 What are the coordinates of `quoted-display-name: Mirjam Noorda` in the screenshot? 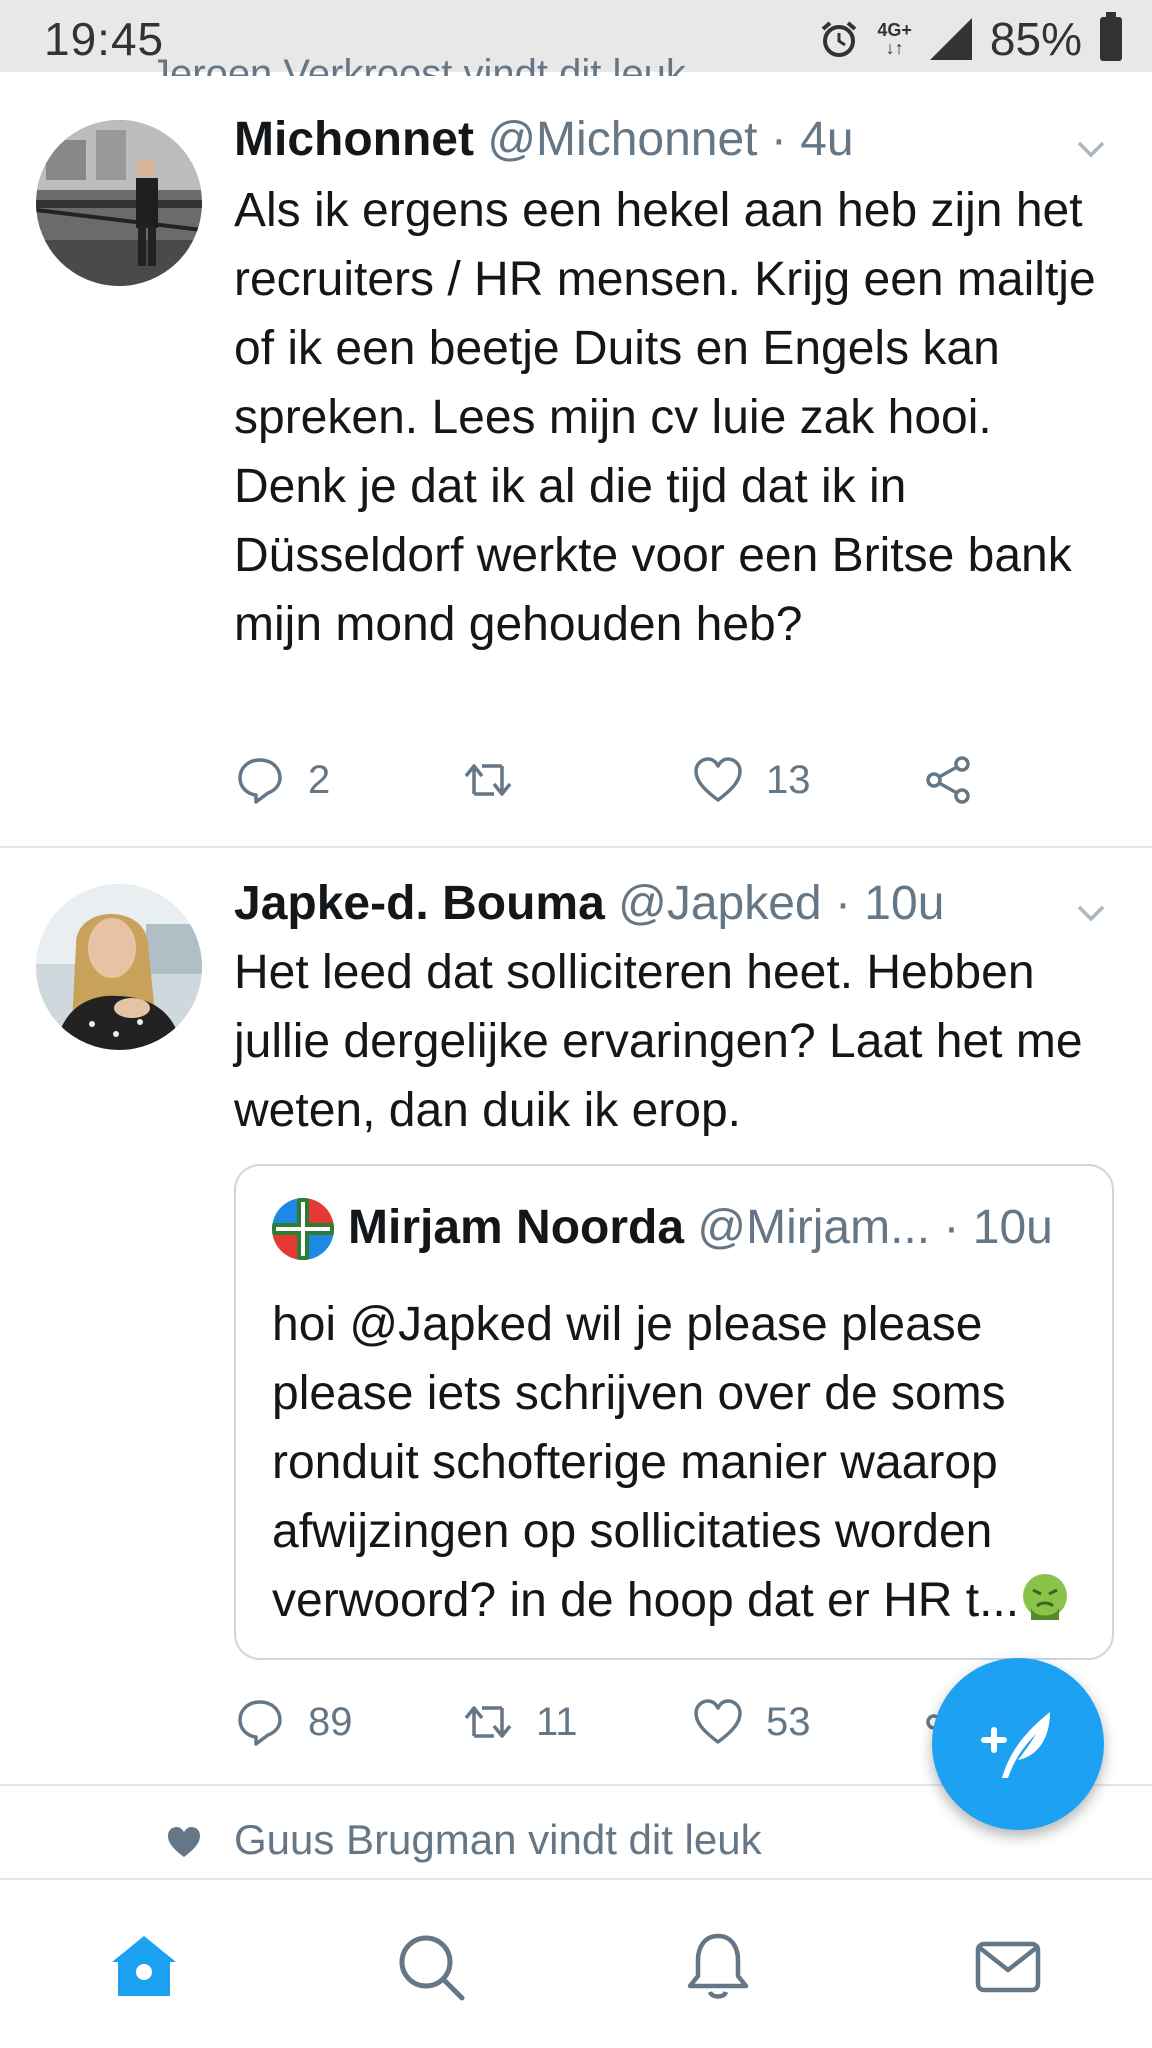 It's located at (516, 1227).